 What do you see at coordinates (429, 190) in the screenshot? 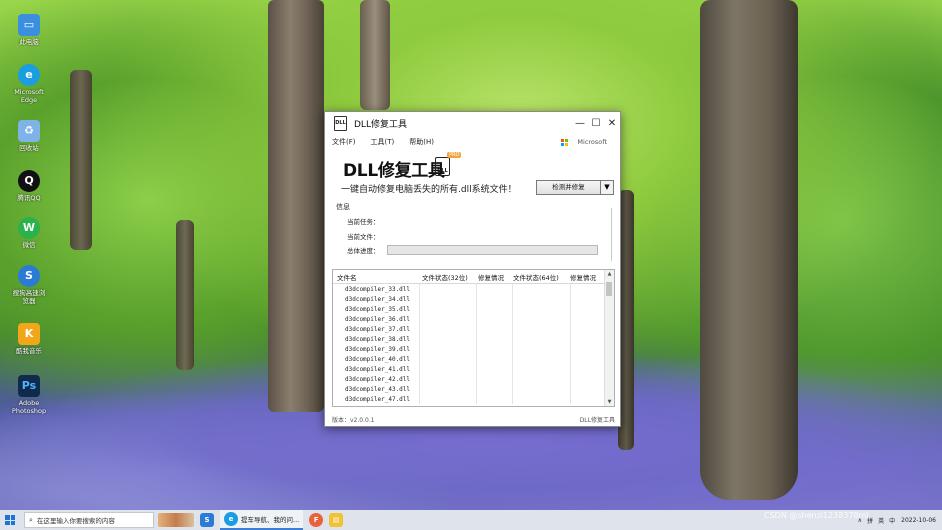
I see `app-subtitle: 一键自动修复电脑丢失的所有.dll系统文件！` at bounding box center [429, 190].